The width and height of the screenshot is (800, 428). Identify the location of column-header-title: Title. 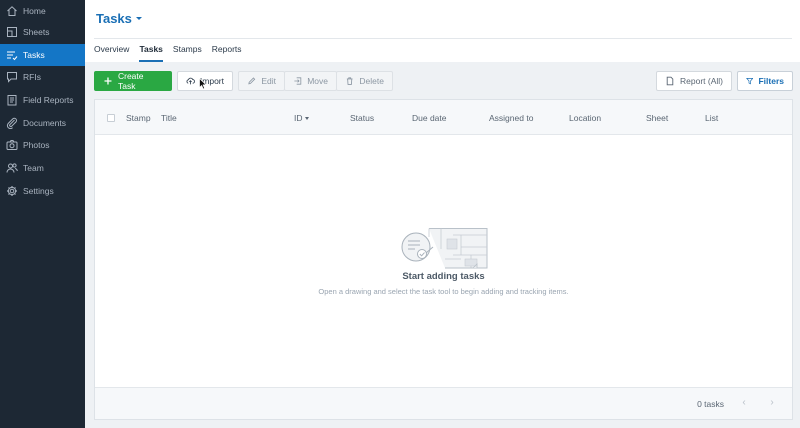
(169, 118).